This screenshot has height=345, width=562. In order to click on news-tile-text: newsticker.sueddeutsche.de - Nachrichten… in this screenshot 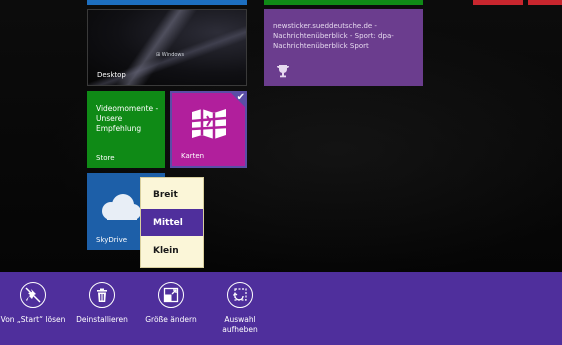, I will do `click(333, 36)`.